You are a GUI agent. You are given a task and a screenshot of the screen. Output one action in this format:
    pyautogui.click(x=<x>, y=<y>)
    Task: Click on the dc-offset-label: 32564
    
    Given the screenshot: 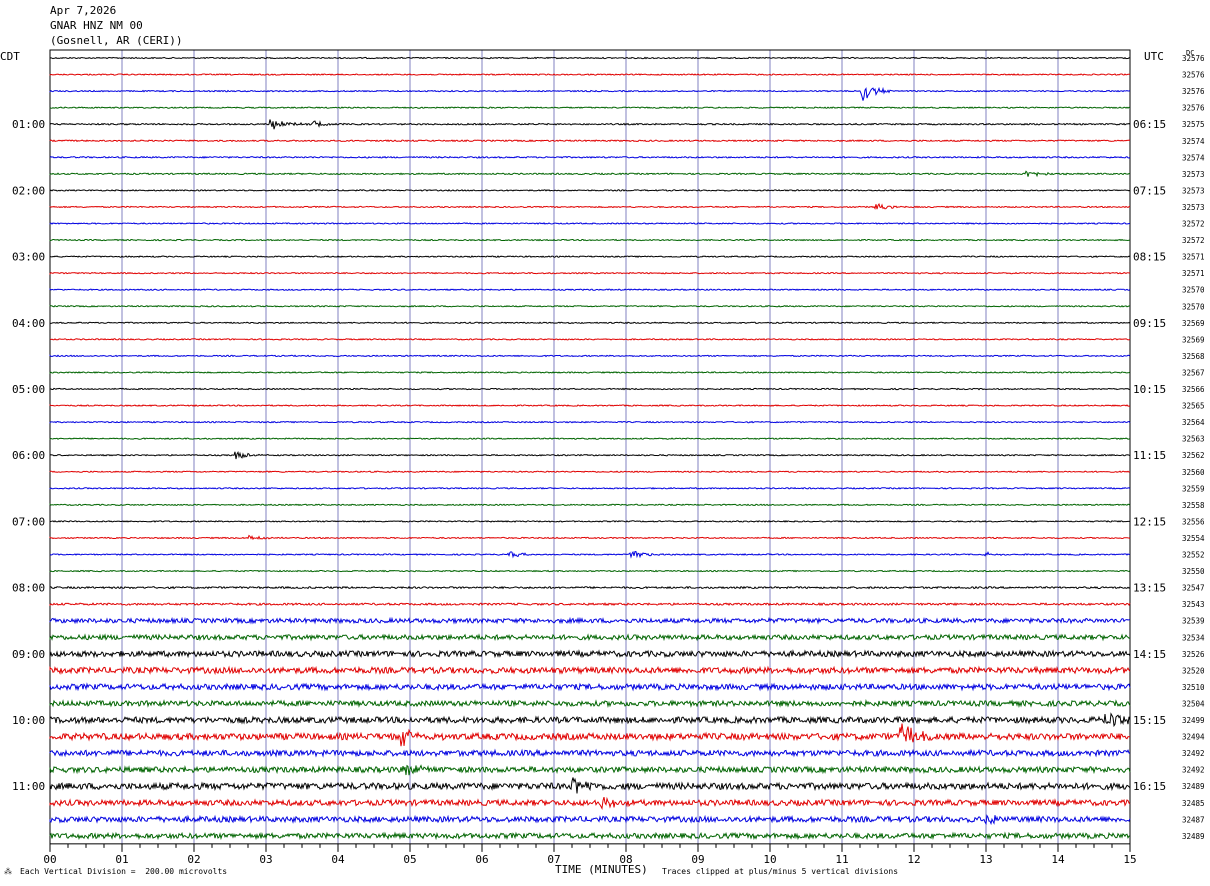 What is the action you would take?
    pyautogui.click(x=1193, y=422)
    